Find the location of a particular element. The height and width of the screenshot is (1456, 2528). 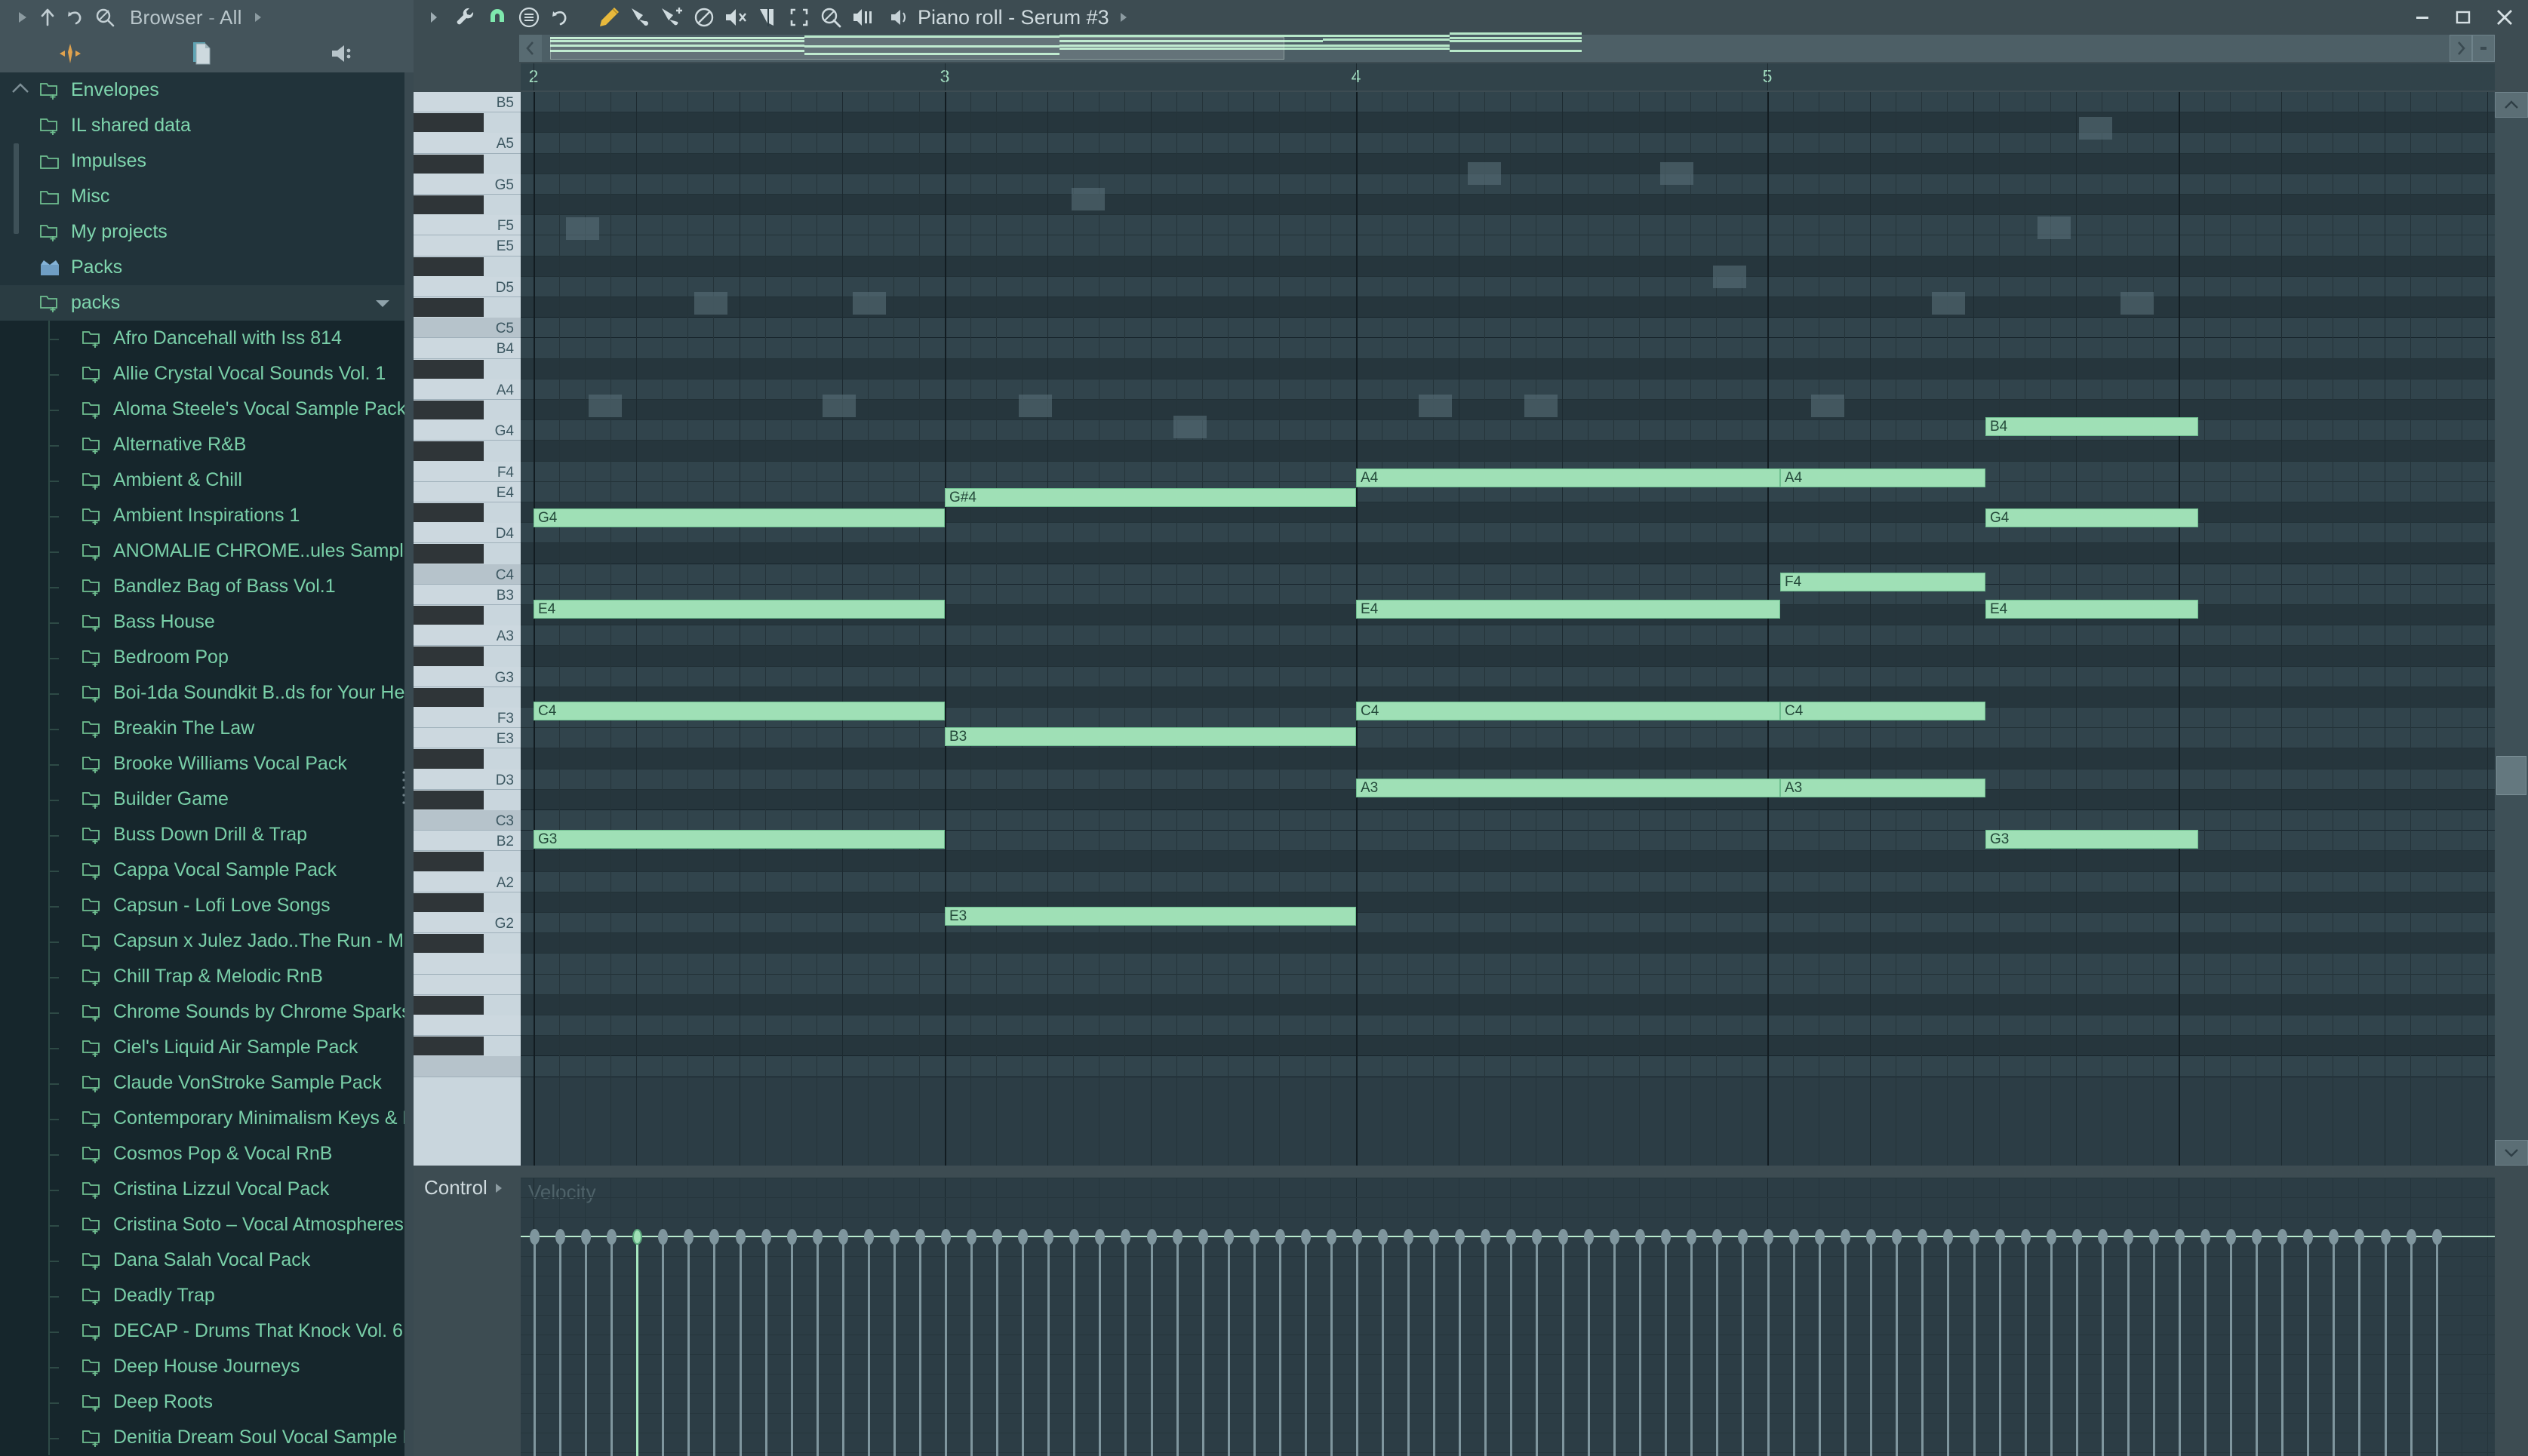

overview-zoom-button is located at coordinates (2483, 48).